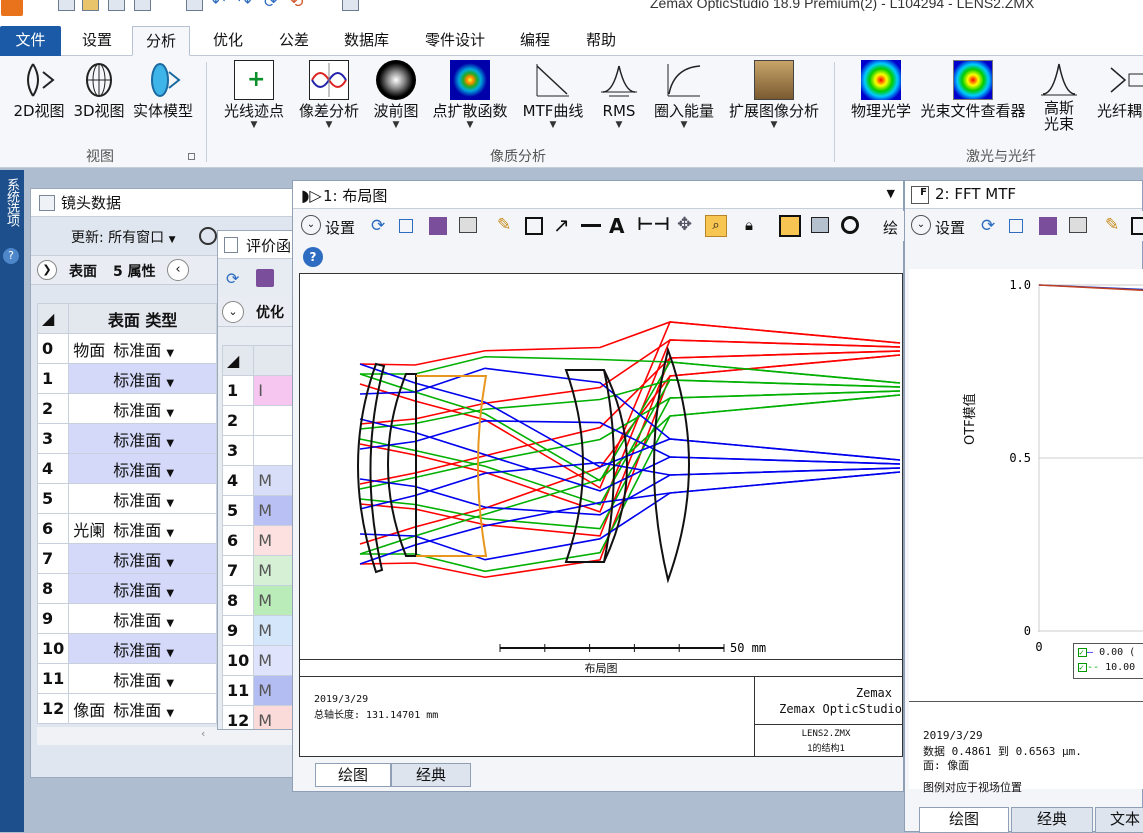  I want to click on settings-toggle-icon: ⌄, so click(311, 225).